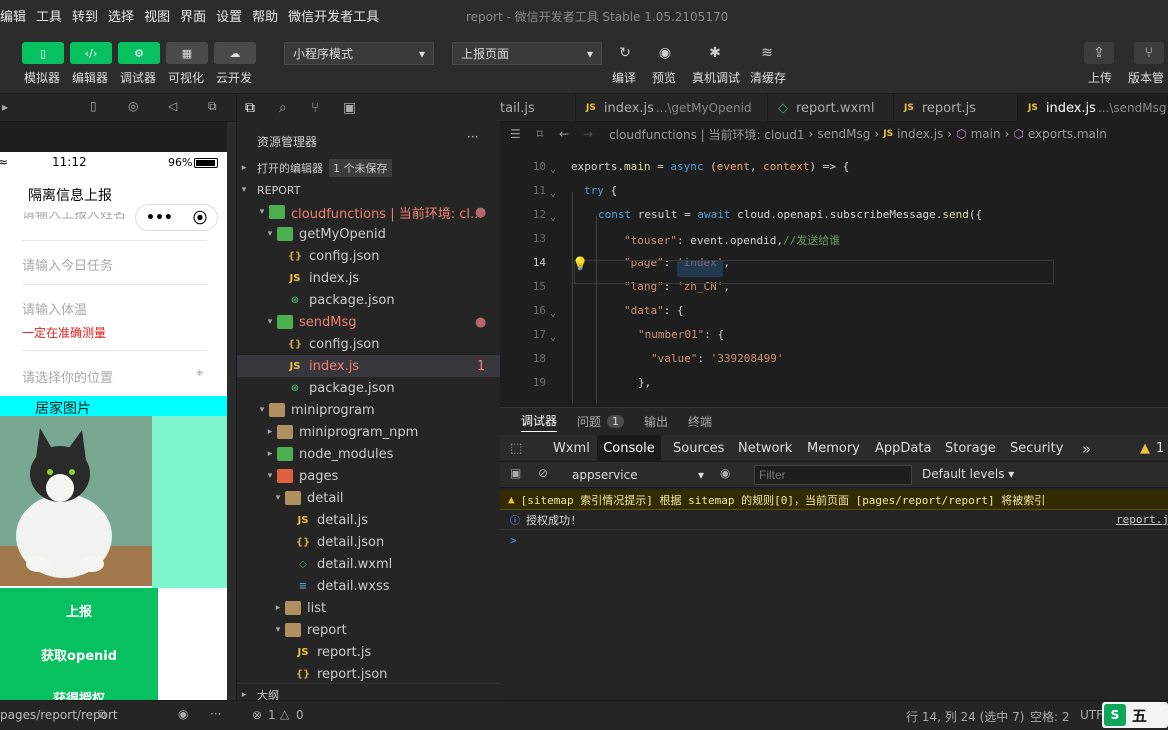  I want to click on menu-devtools: 微信开发者工具, so click(333, 15).